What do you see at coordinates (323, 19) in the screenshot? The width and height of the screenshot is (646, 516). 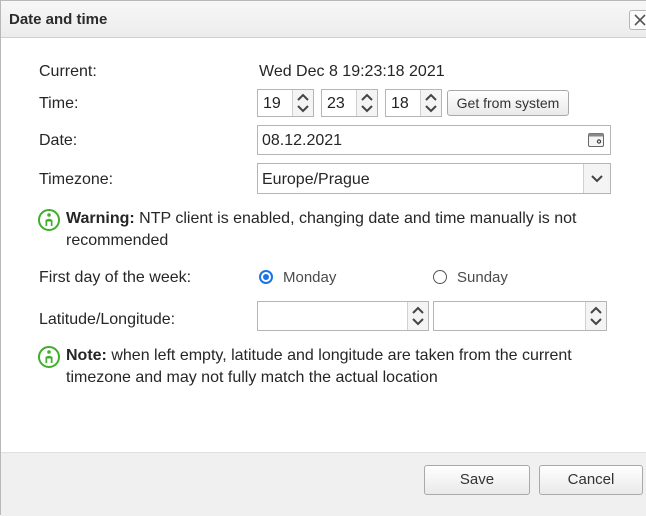 I see `dialog-titlebar: Date and time` at bounding box center [323, 19].